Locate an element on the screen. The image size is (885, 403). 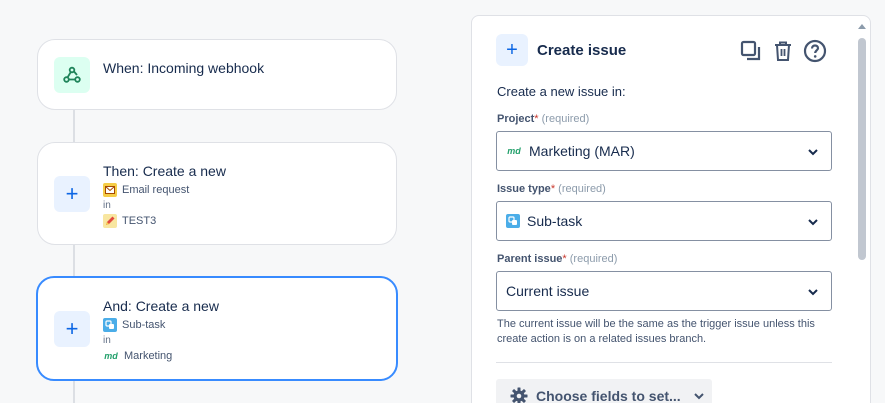
issue-type-text: Email request is located at coordinates (156, 190).